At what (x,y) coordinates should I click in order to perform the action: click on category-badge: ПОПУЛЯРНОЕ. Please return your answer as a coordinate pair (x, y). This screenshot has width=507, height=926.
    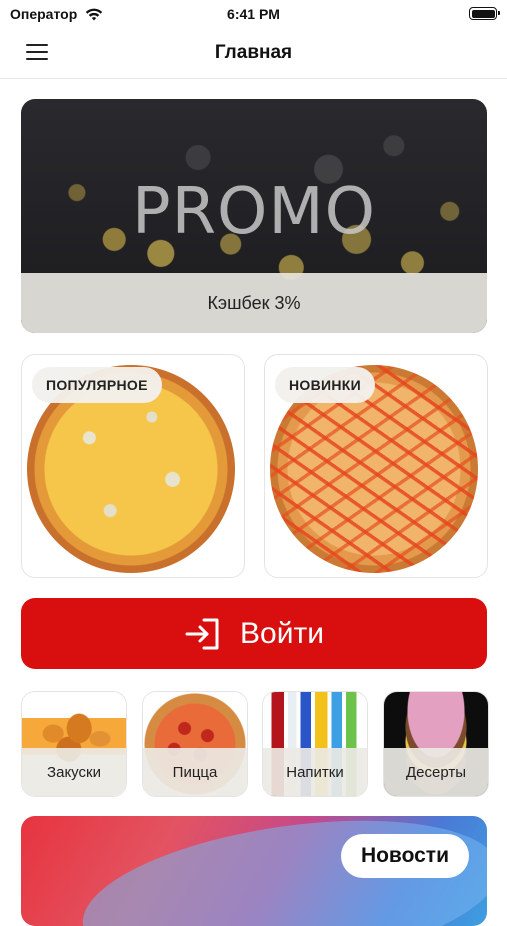
    Looking at the image, I should click on (97, 385).